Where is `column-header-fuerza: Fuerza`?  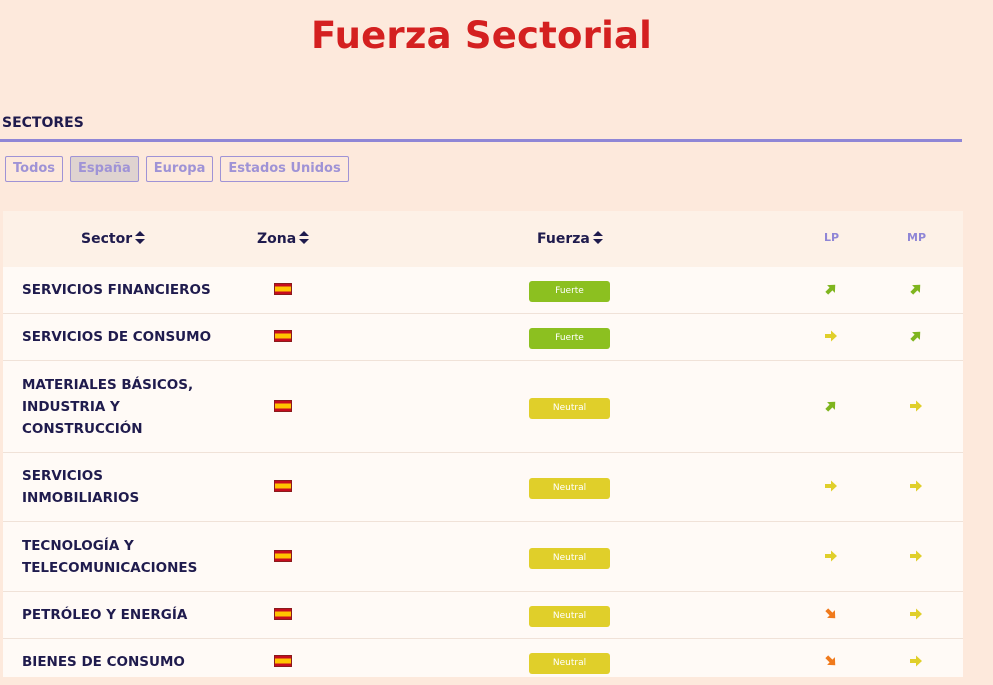
column-header-fuerza: Fuerza is located at coordinates (570, 239).